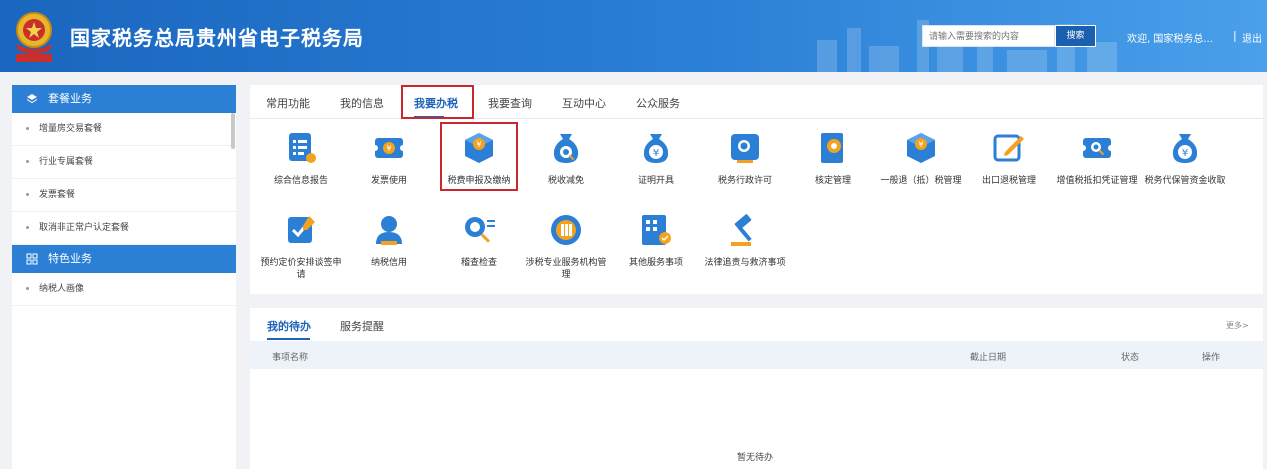  What do you see at coordinates (1252, 37) in the screenshot?
I see `logout-link: 退出` at bounding box center [1252, 37].